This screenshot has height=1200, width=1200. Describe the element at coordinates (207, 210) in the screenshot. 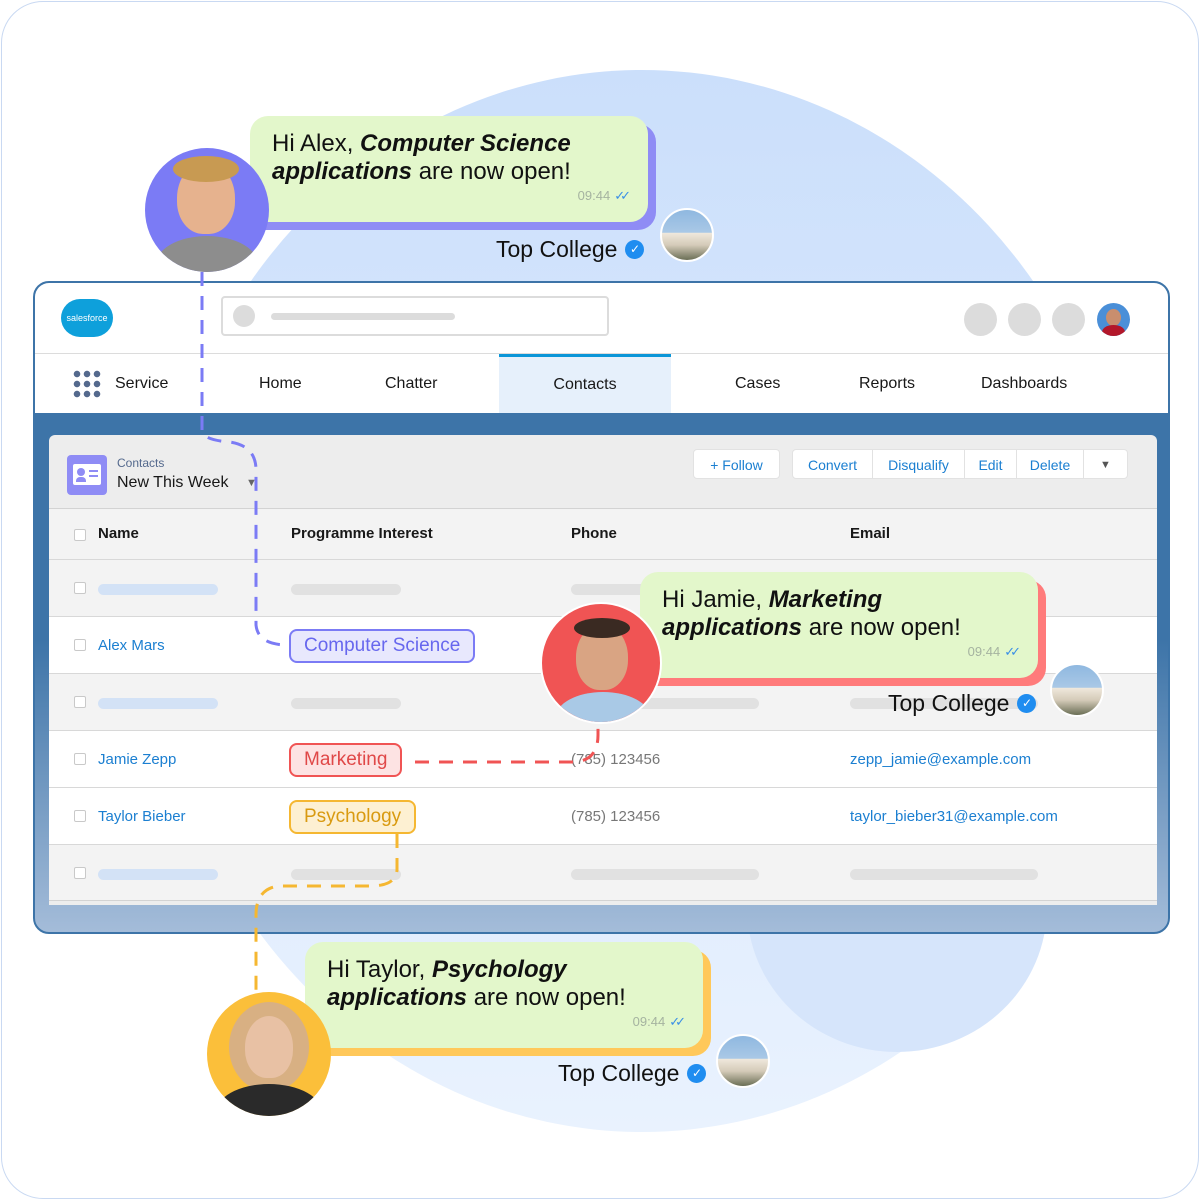

I see `avatar-alex` at that location.